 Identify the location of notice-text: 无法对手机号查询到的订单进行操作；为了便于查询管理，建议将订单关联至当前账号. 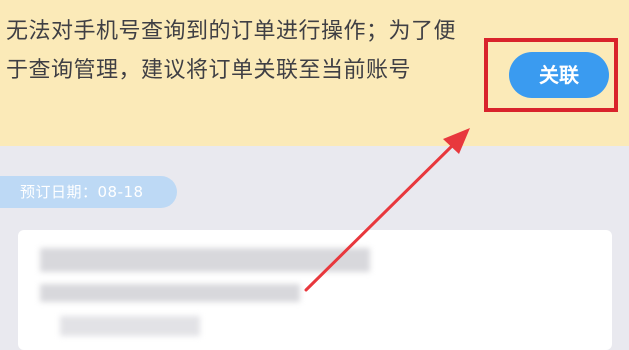
(231, 51).